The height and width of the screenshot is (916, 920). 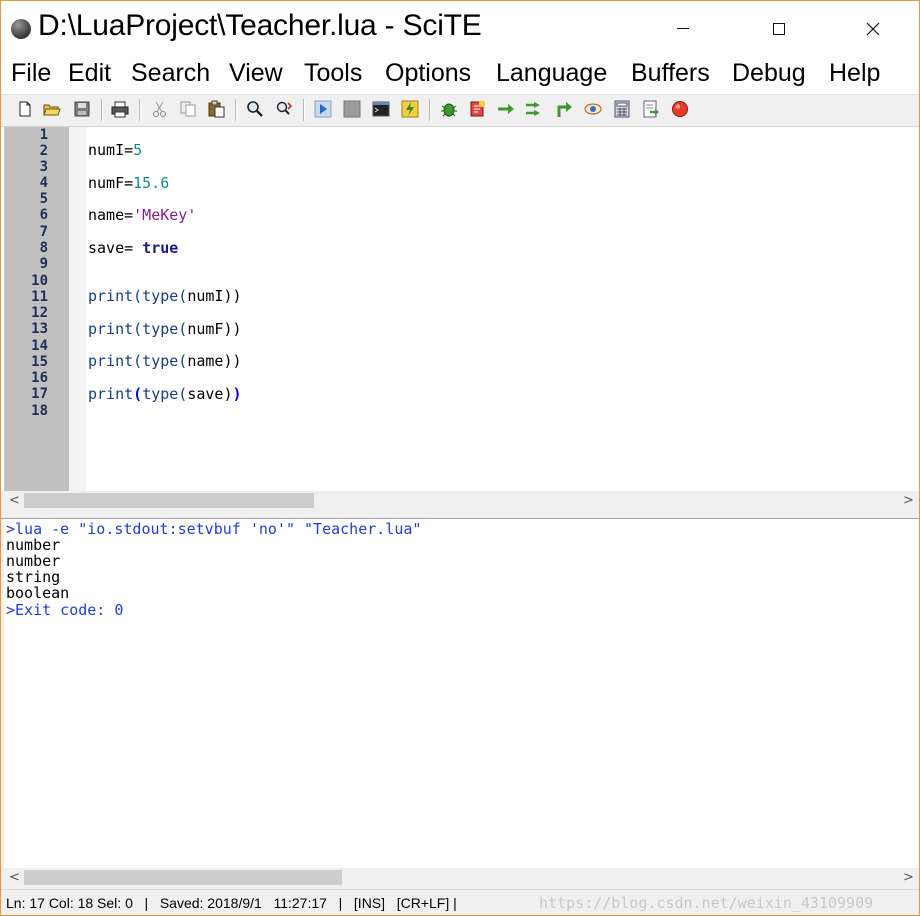 I want to click on new-file-icon, so click(x=25, y=109).